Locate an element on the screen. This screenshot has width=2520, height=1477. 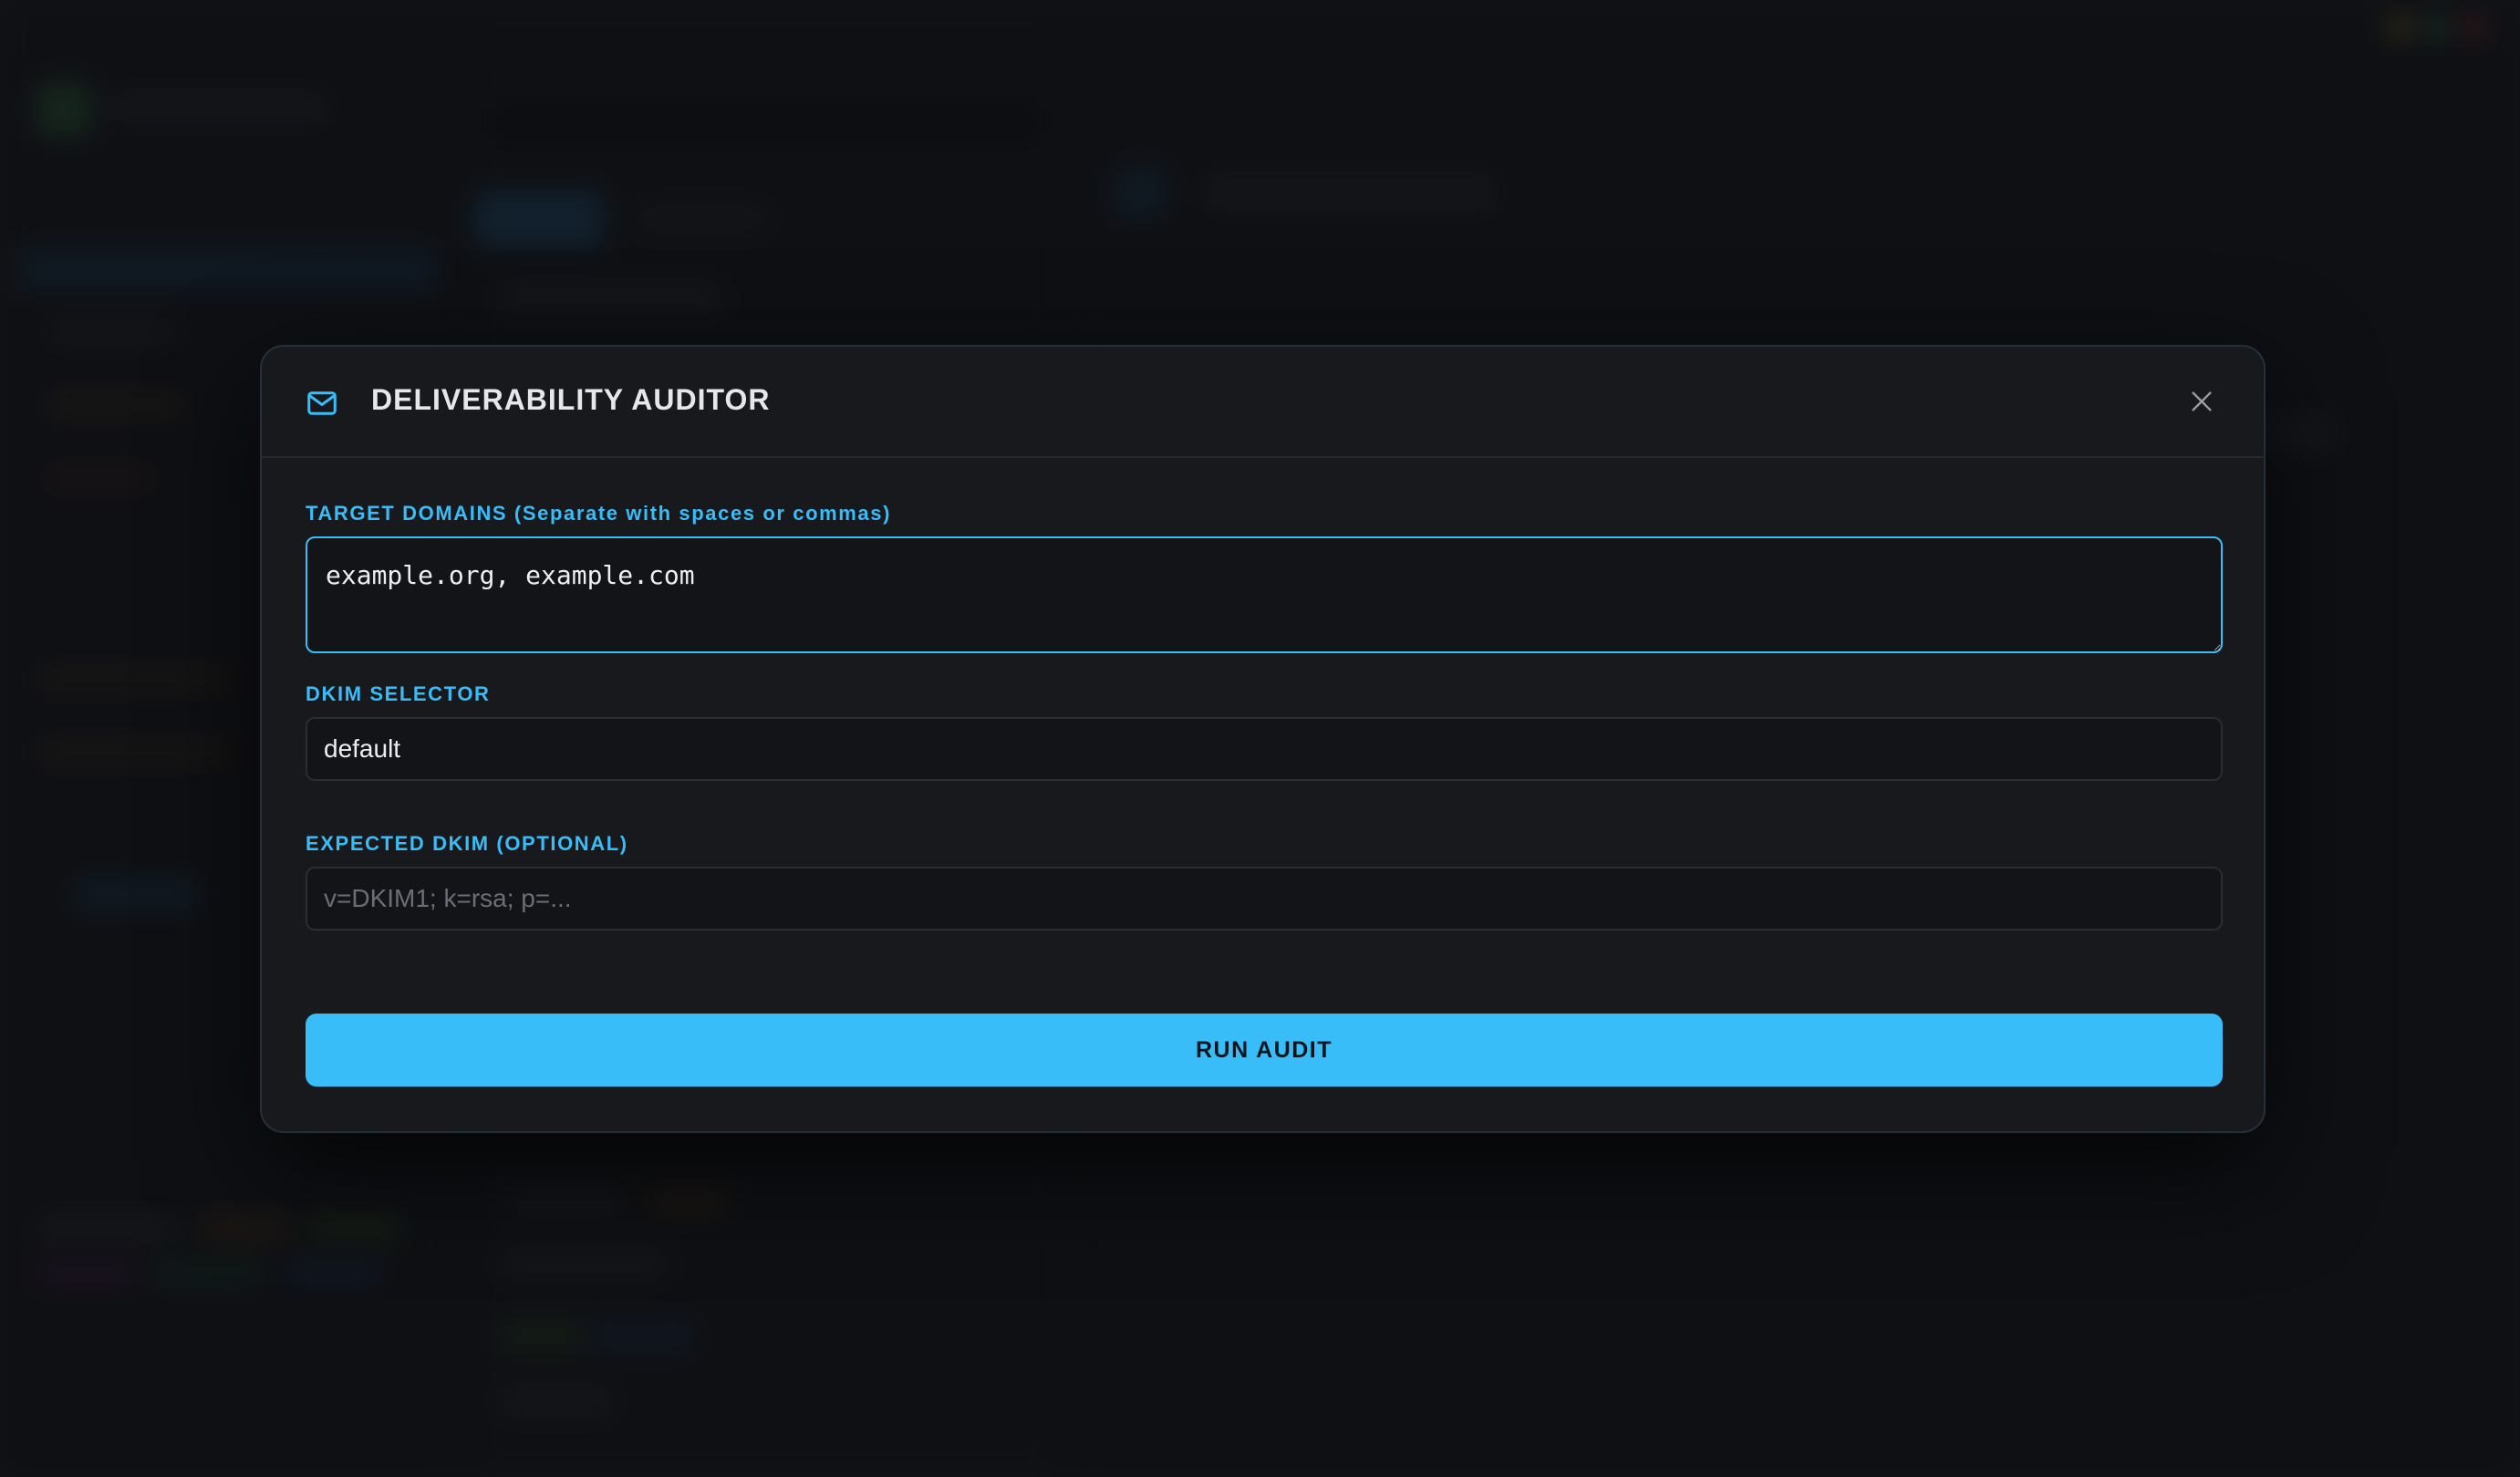
close-button is located at coordinates (2202, 401).